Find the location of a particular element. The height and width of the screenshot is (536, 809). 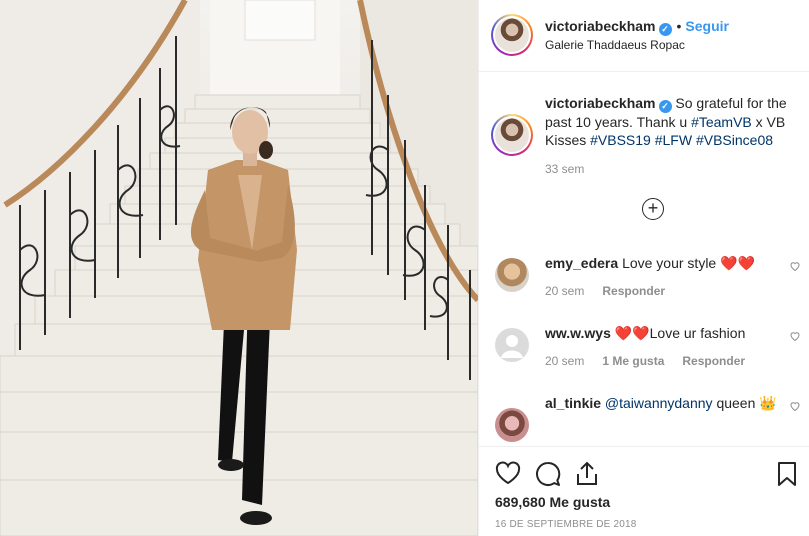

bookmark-icon is located at coordinates (787, 475).